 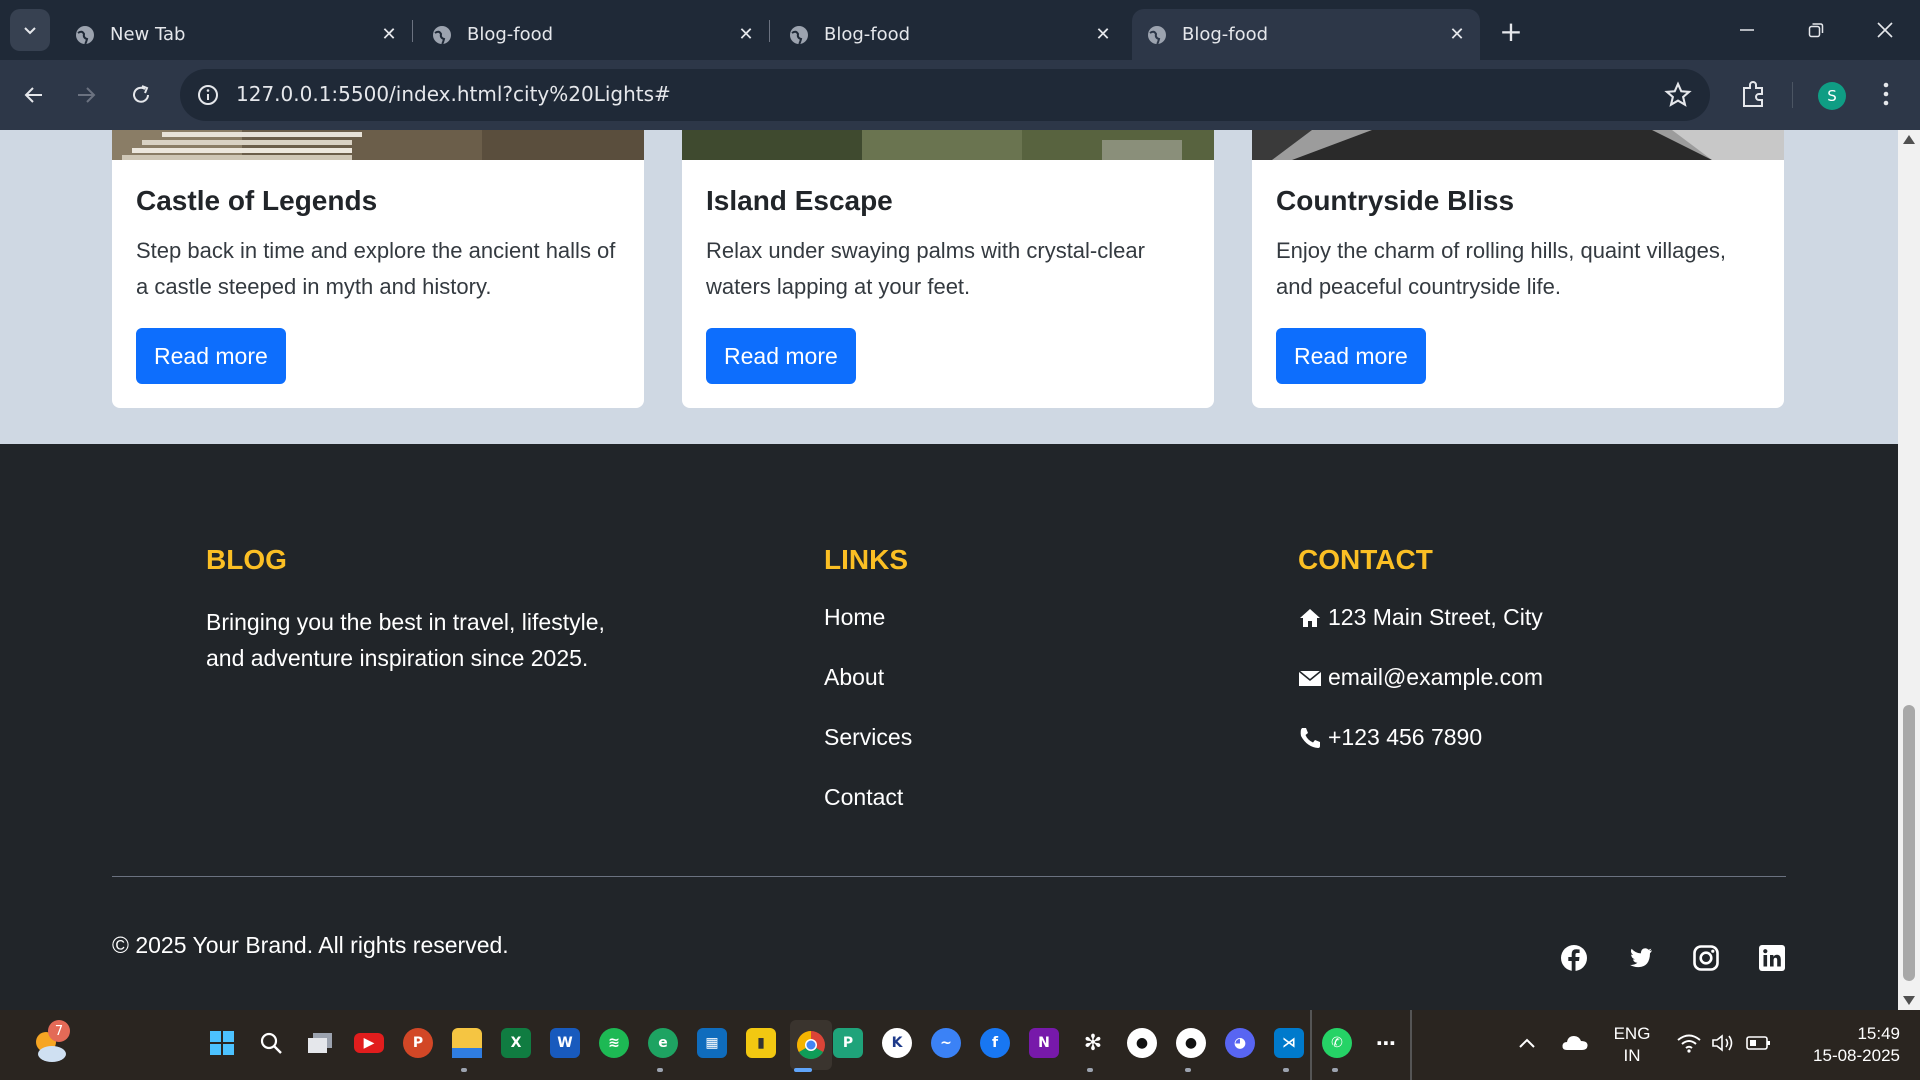 I want to click on new-tab-button: +, so click(x=1511, y=31).